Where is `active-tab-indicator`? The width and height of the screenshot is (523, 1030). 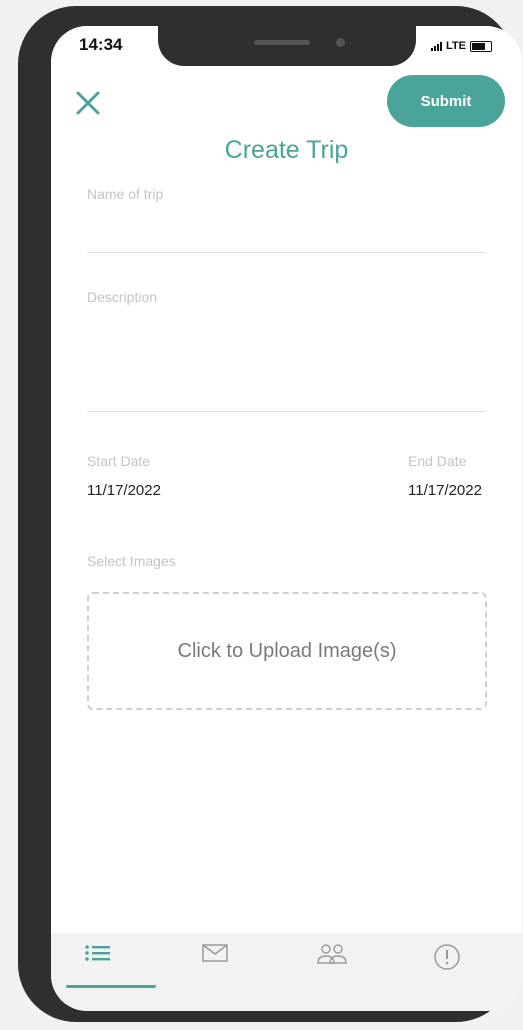
active-tab-indicator is located at coordinates (111, 986).